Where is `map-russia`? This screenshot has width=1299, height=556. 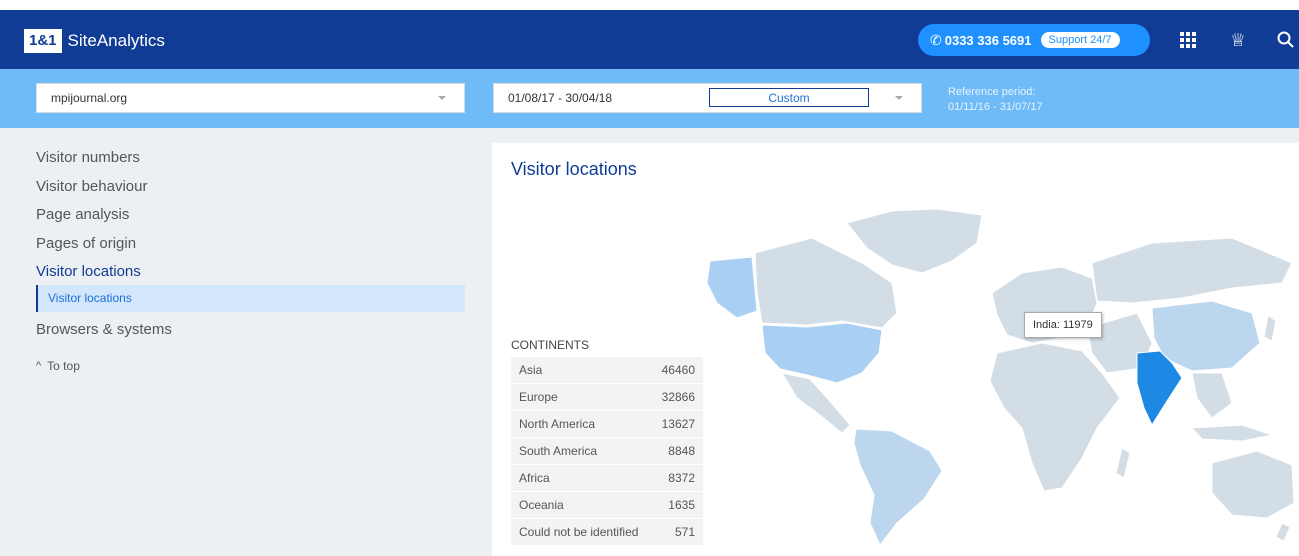 map-russia is located at coordinates (1192, 270).